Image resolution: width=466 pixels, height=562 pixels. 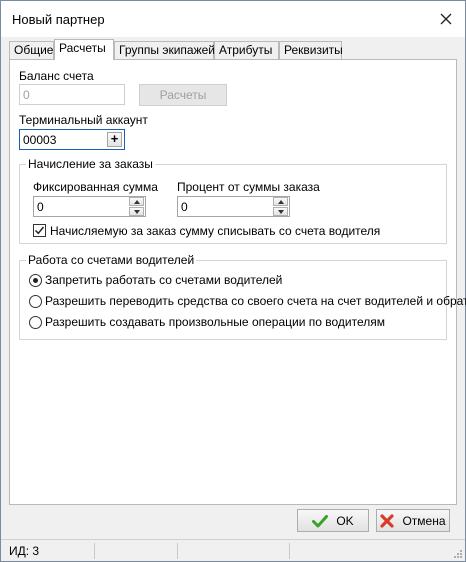 What do you see at coordinates (114, 139) in the screenshot?
I see `plus-icon: +` at bounding box center [114, 139].